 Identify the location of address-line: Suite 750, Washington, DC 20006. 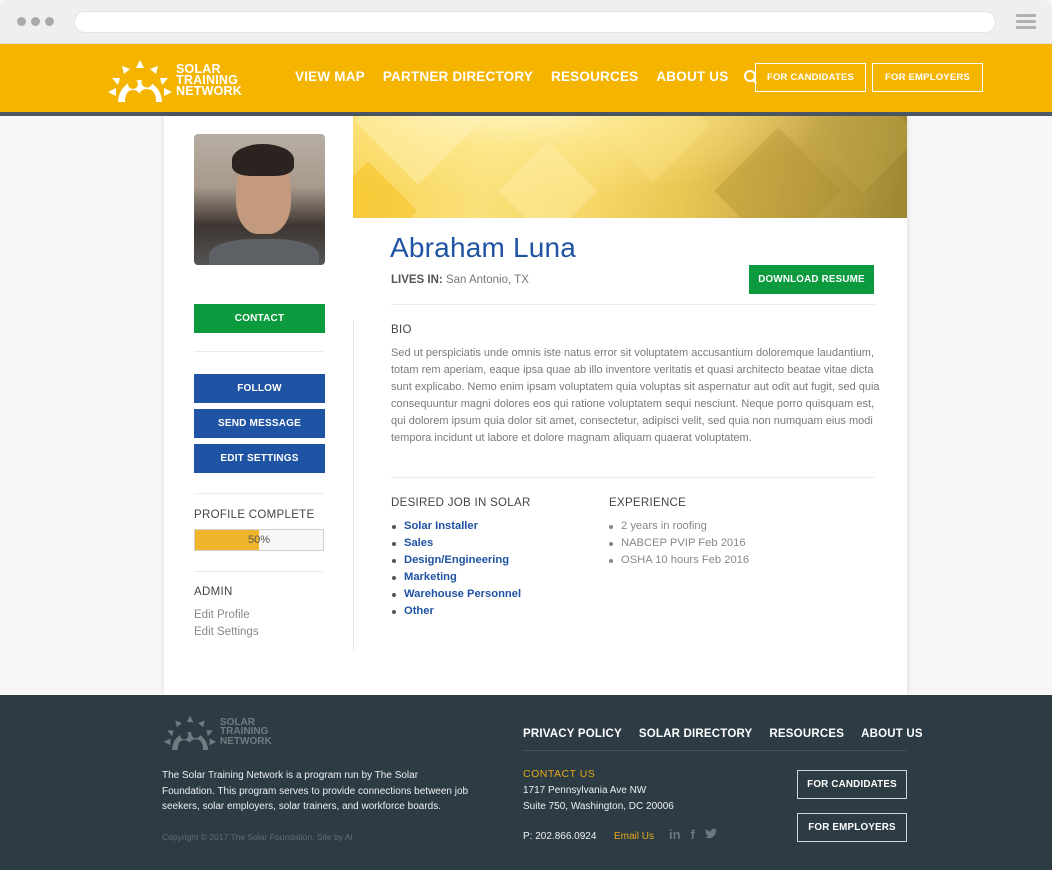
(598, 806).